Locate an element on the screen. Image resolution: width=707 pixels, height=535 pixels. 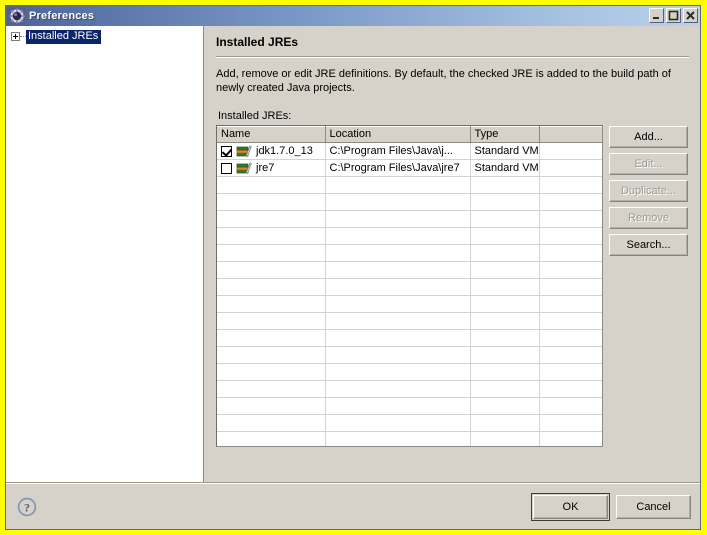
column-header-location: Location is located at coordinates (398, 134).